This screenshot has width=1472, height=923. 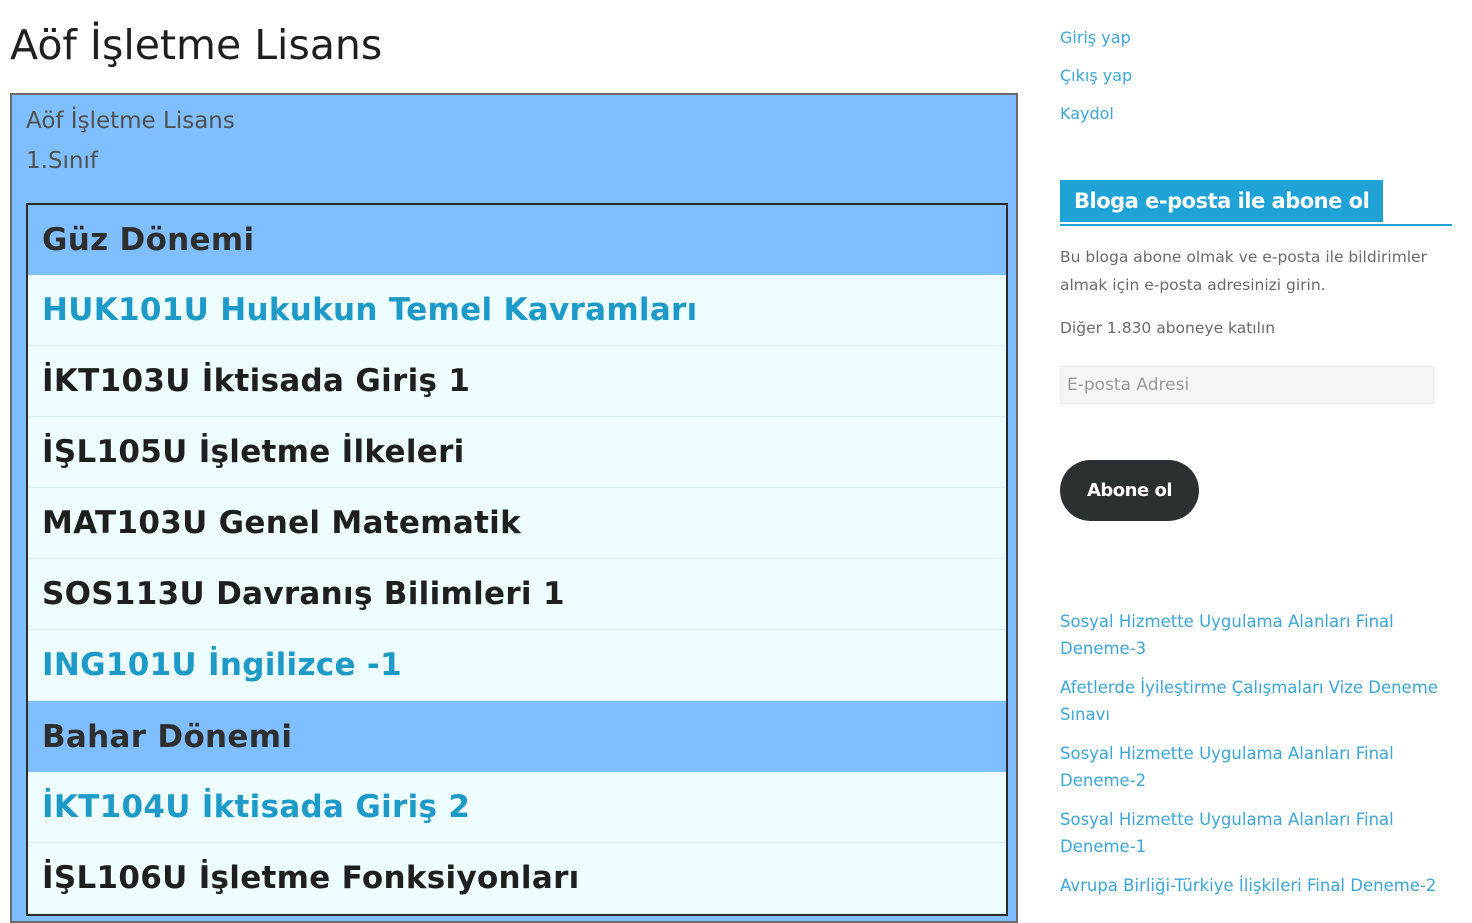 I want to click on login-link: Giriş yap, so click(x=1095, y=37).